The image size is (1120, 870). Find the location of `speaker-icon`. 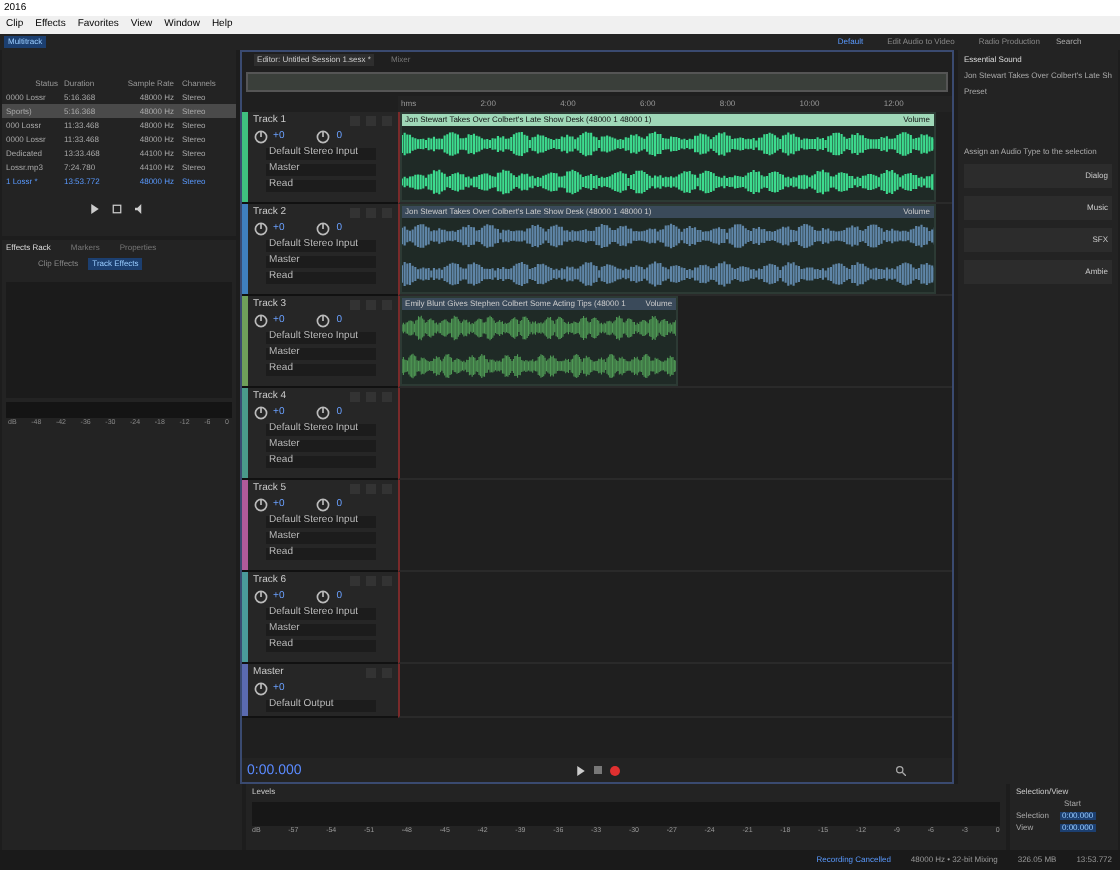

speaker-icon is located at coordinates (140, 209).